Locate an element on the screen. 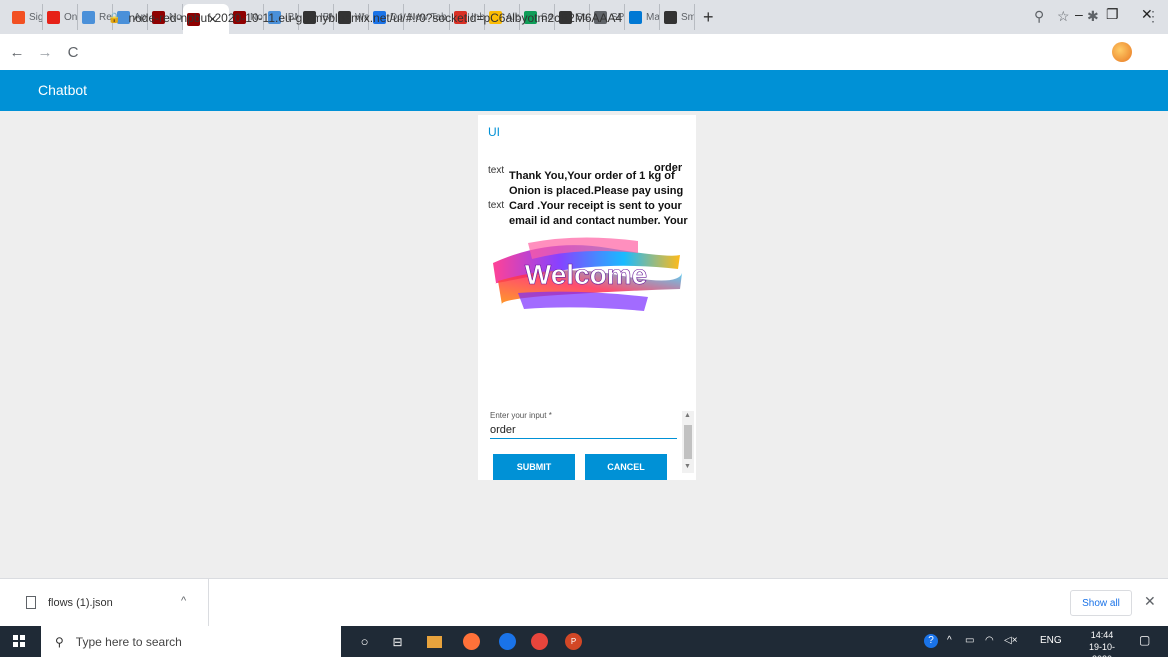  scroll-down-icon: ▼ is located at coordinates (687, 466).